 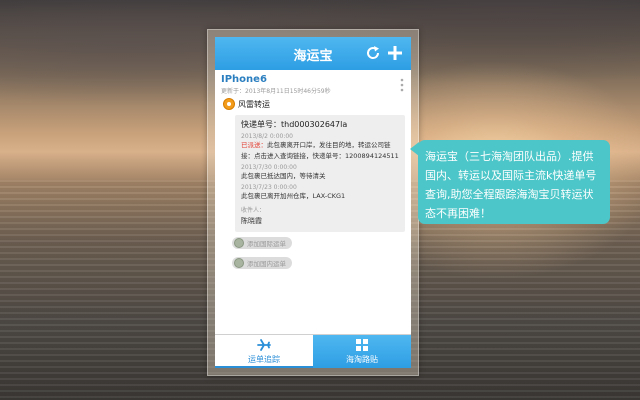 What do you see at coordinates (254, 104) in the screenshot?
I see `carrier-name: 风雷转运` at bounding box center [254, 104].